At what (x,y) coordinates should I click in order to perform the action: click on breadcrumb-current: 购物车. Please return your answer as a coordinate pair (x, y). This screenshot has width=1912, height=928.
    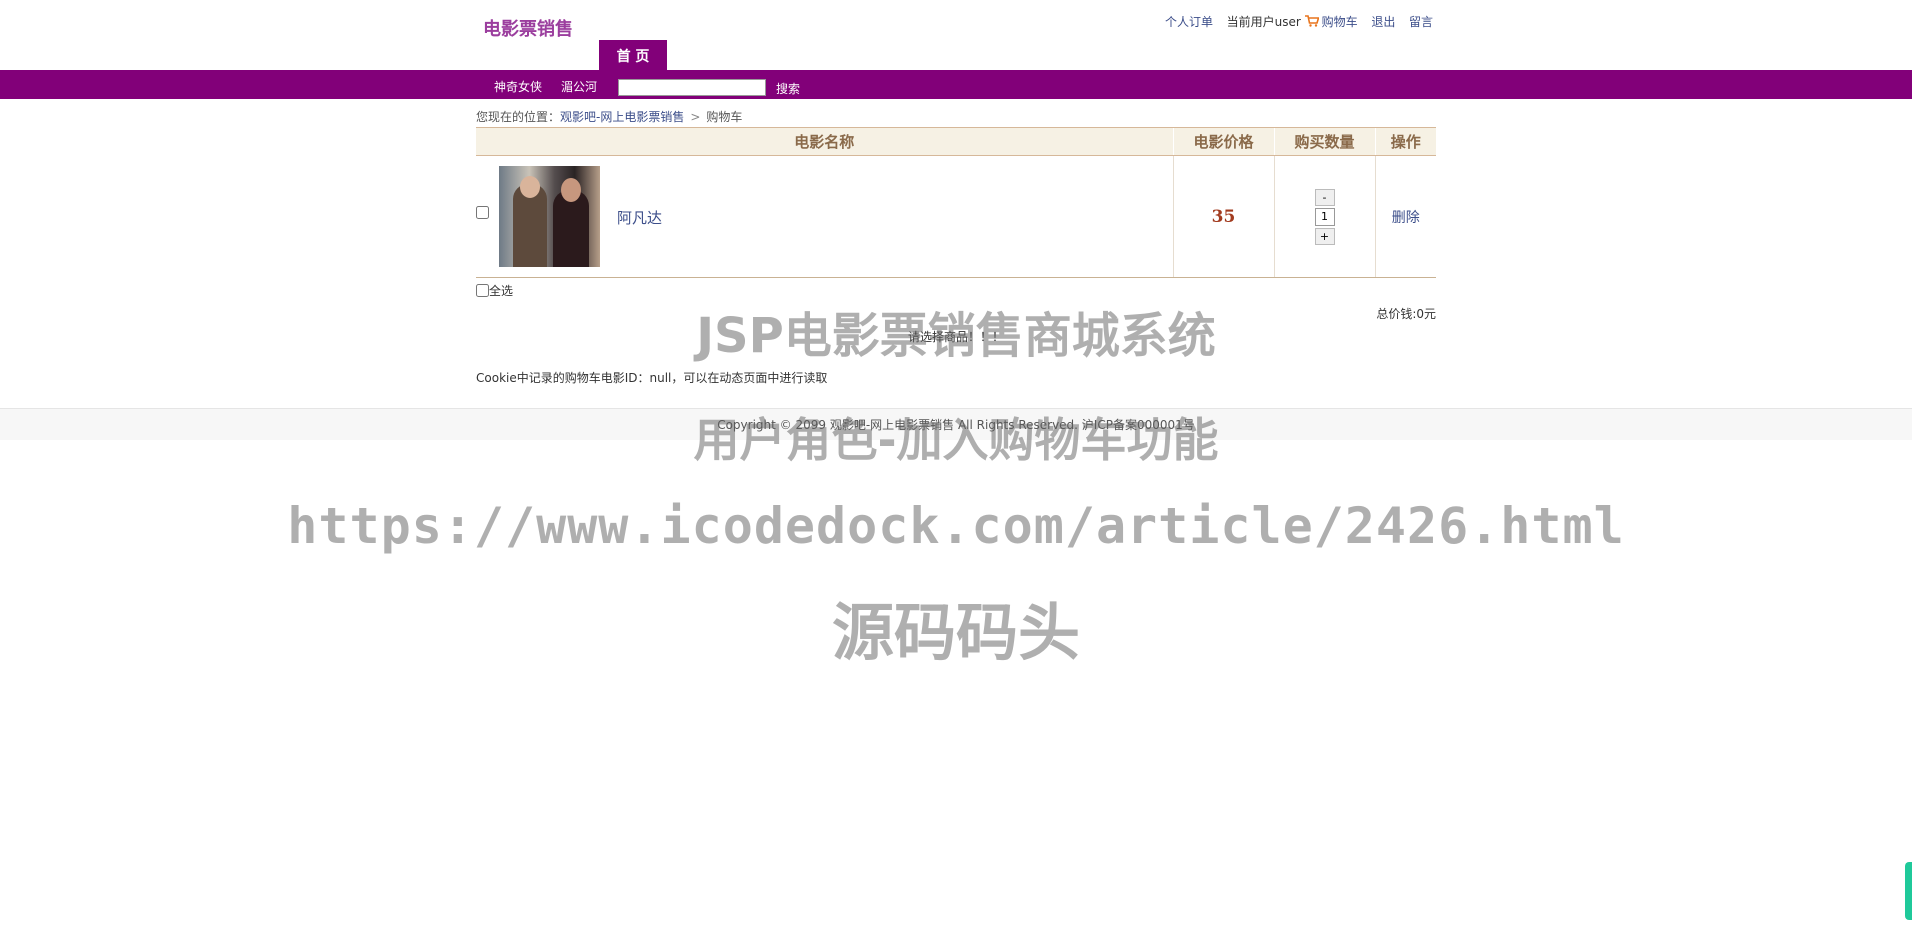
    Looking at the image, I should click on (724, 117).